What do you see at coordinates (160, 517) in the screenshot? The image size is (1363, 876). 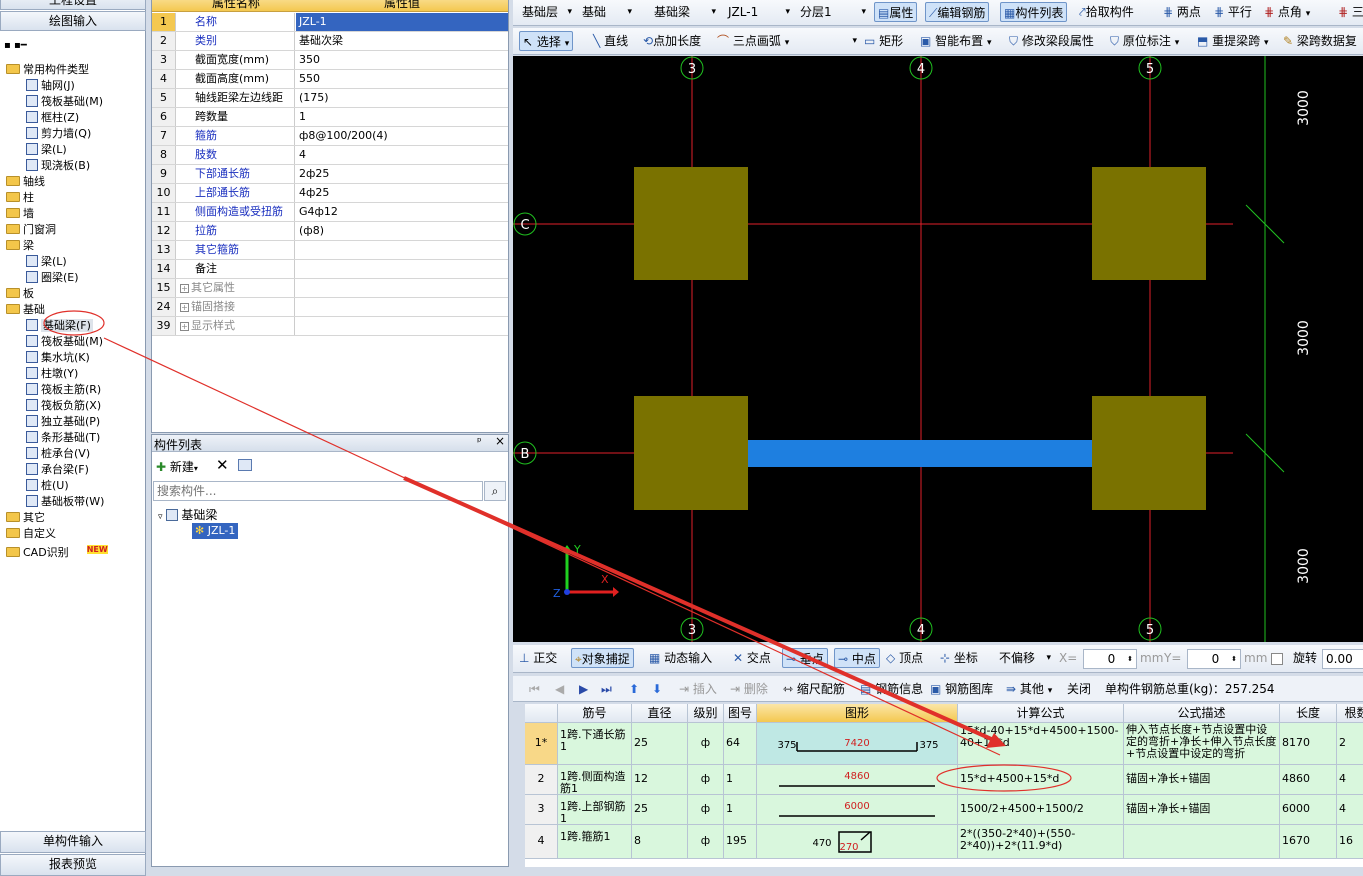 I see `collapse-icon: ▿` at bounding box center [160, 517].